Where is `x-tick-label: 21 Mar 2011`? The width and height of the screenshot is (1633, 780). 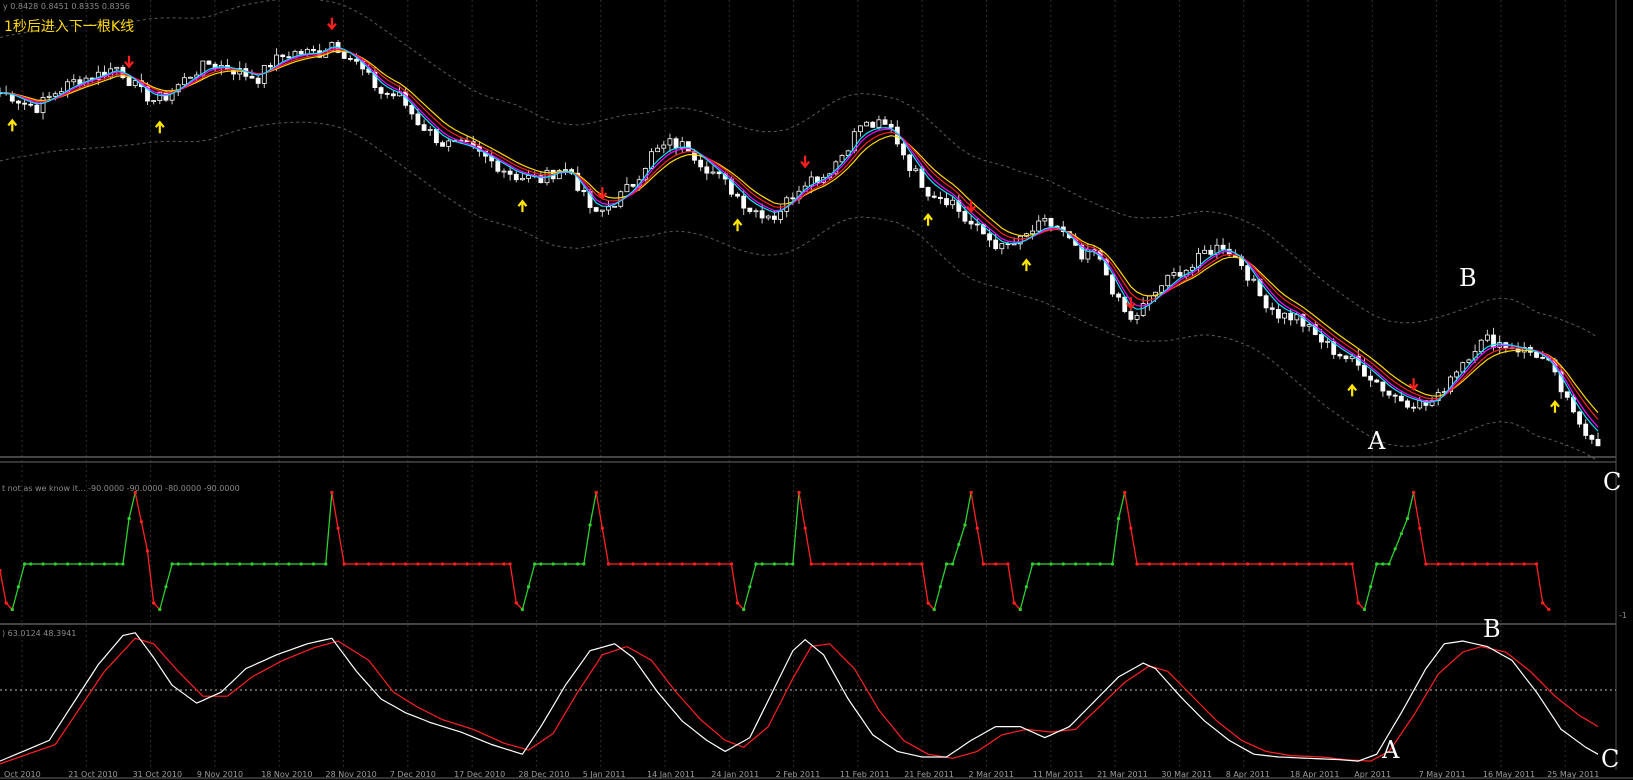 x-tick-label: 21 Mar 2011 is located at coordinates (1122, 774).